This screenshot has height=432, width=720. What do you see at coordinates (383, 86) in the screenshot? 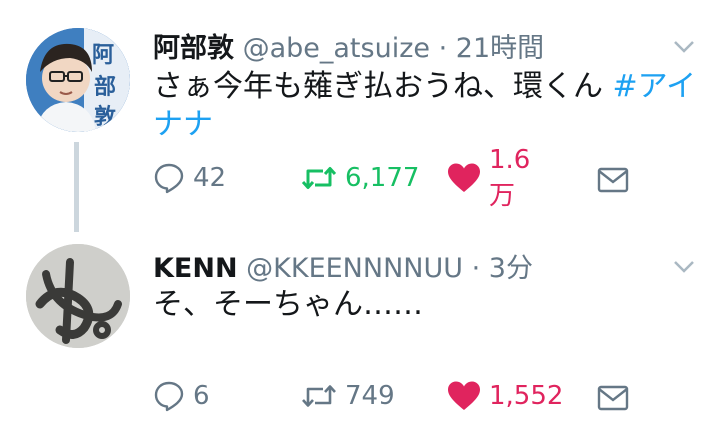
I see `tweet-body: さぁ今年も薙ぎ払おうね、環くん` at bounding box center [383, 86].